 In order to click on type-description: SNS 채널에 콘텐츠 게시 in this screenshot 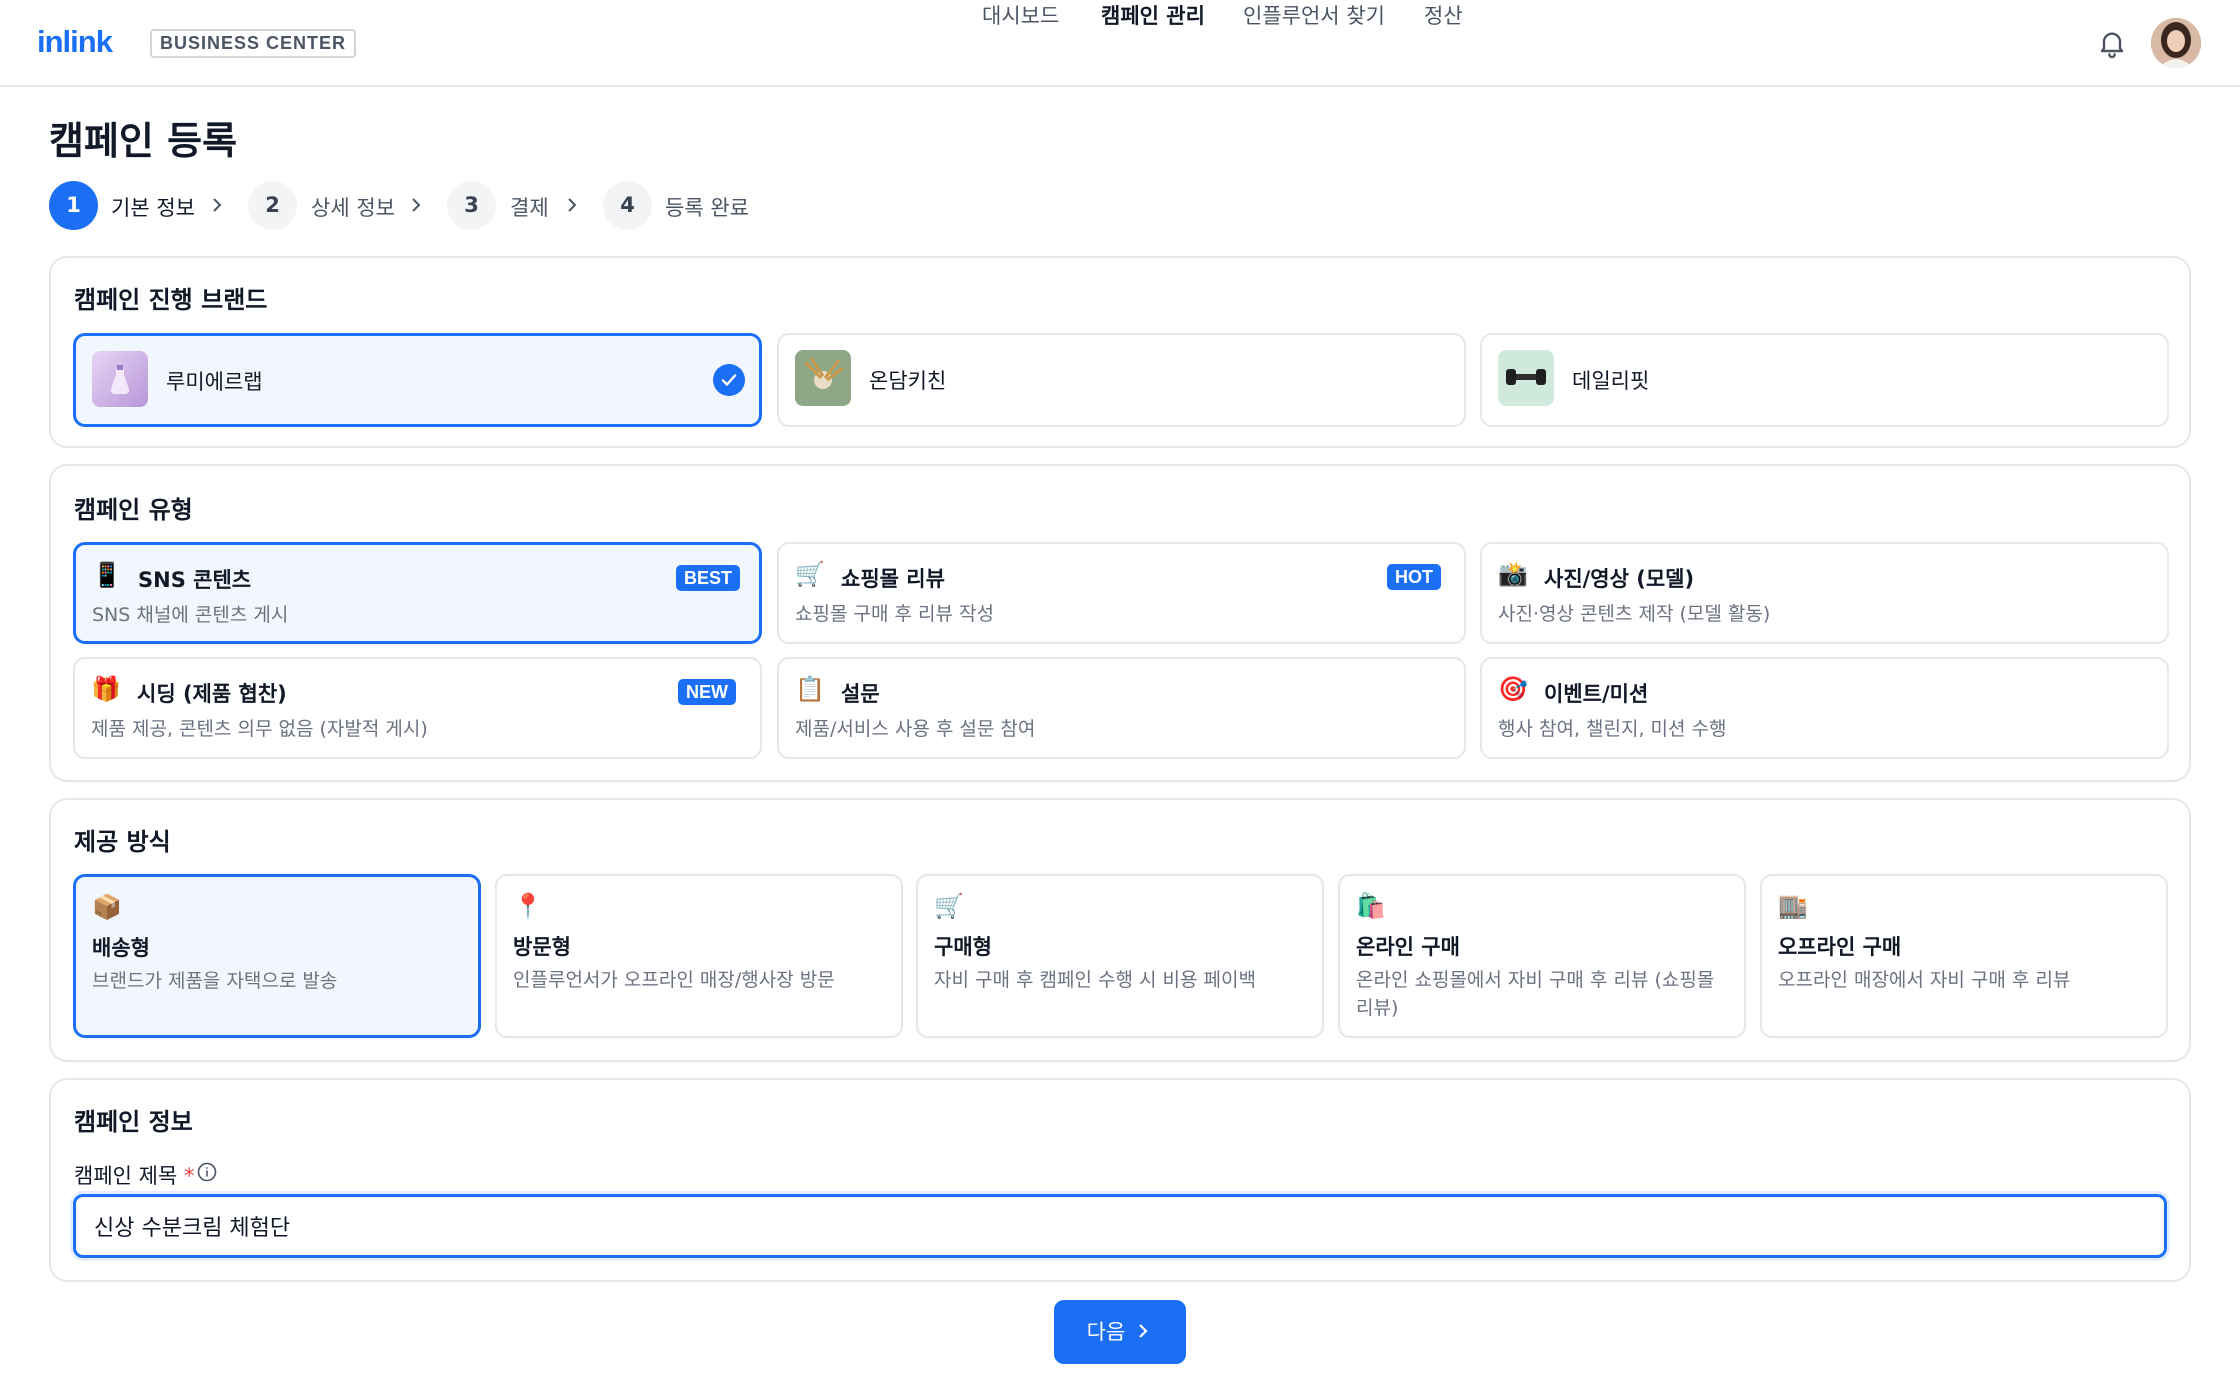, I will do `click(190, 615)`.